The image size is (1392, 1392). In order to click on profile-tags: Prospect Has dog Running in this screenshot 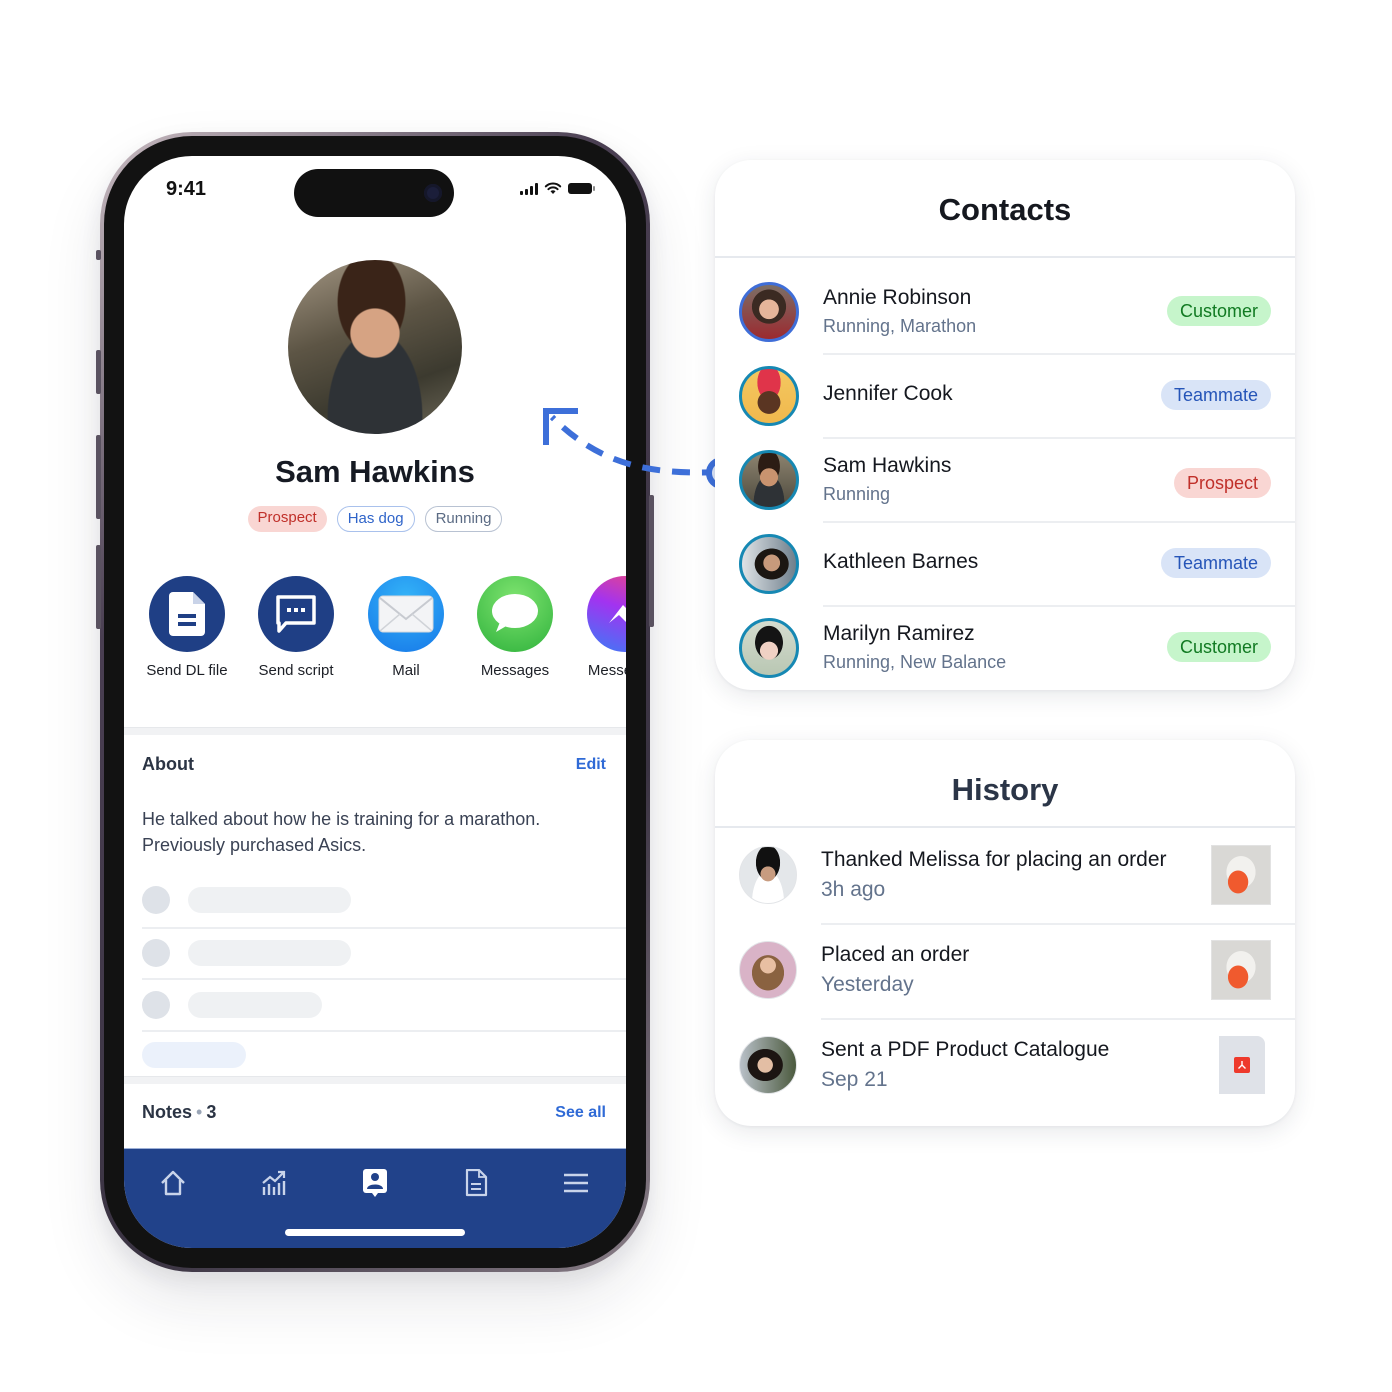, I will do `click(375, 519)`.